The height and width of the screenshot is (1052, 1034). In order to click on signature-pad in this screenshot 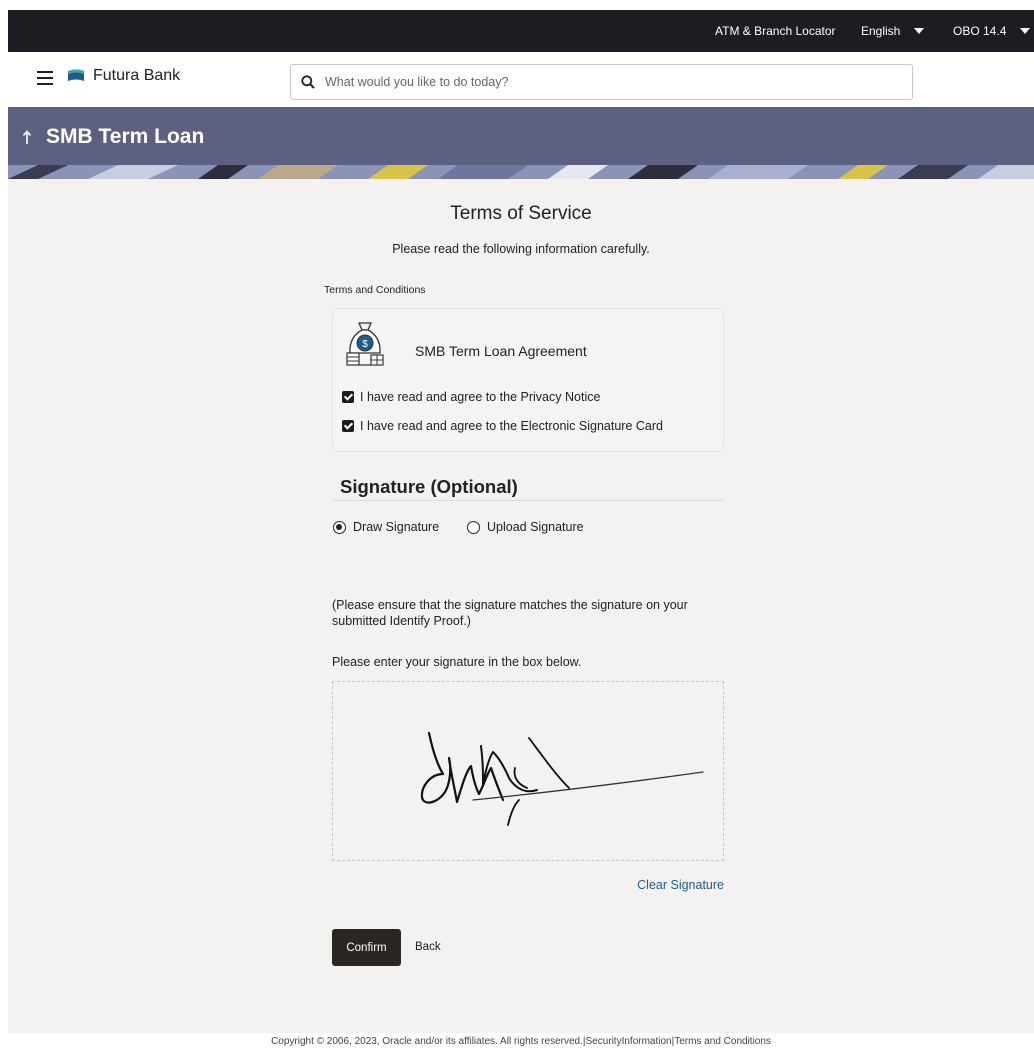, I will do `click(528, 771)`.